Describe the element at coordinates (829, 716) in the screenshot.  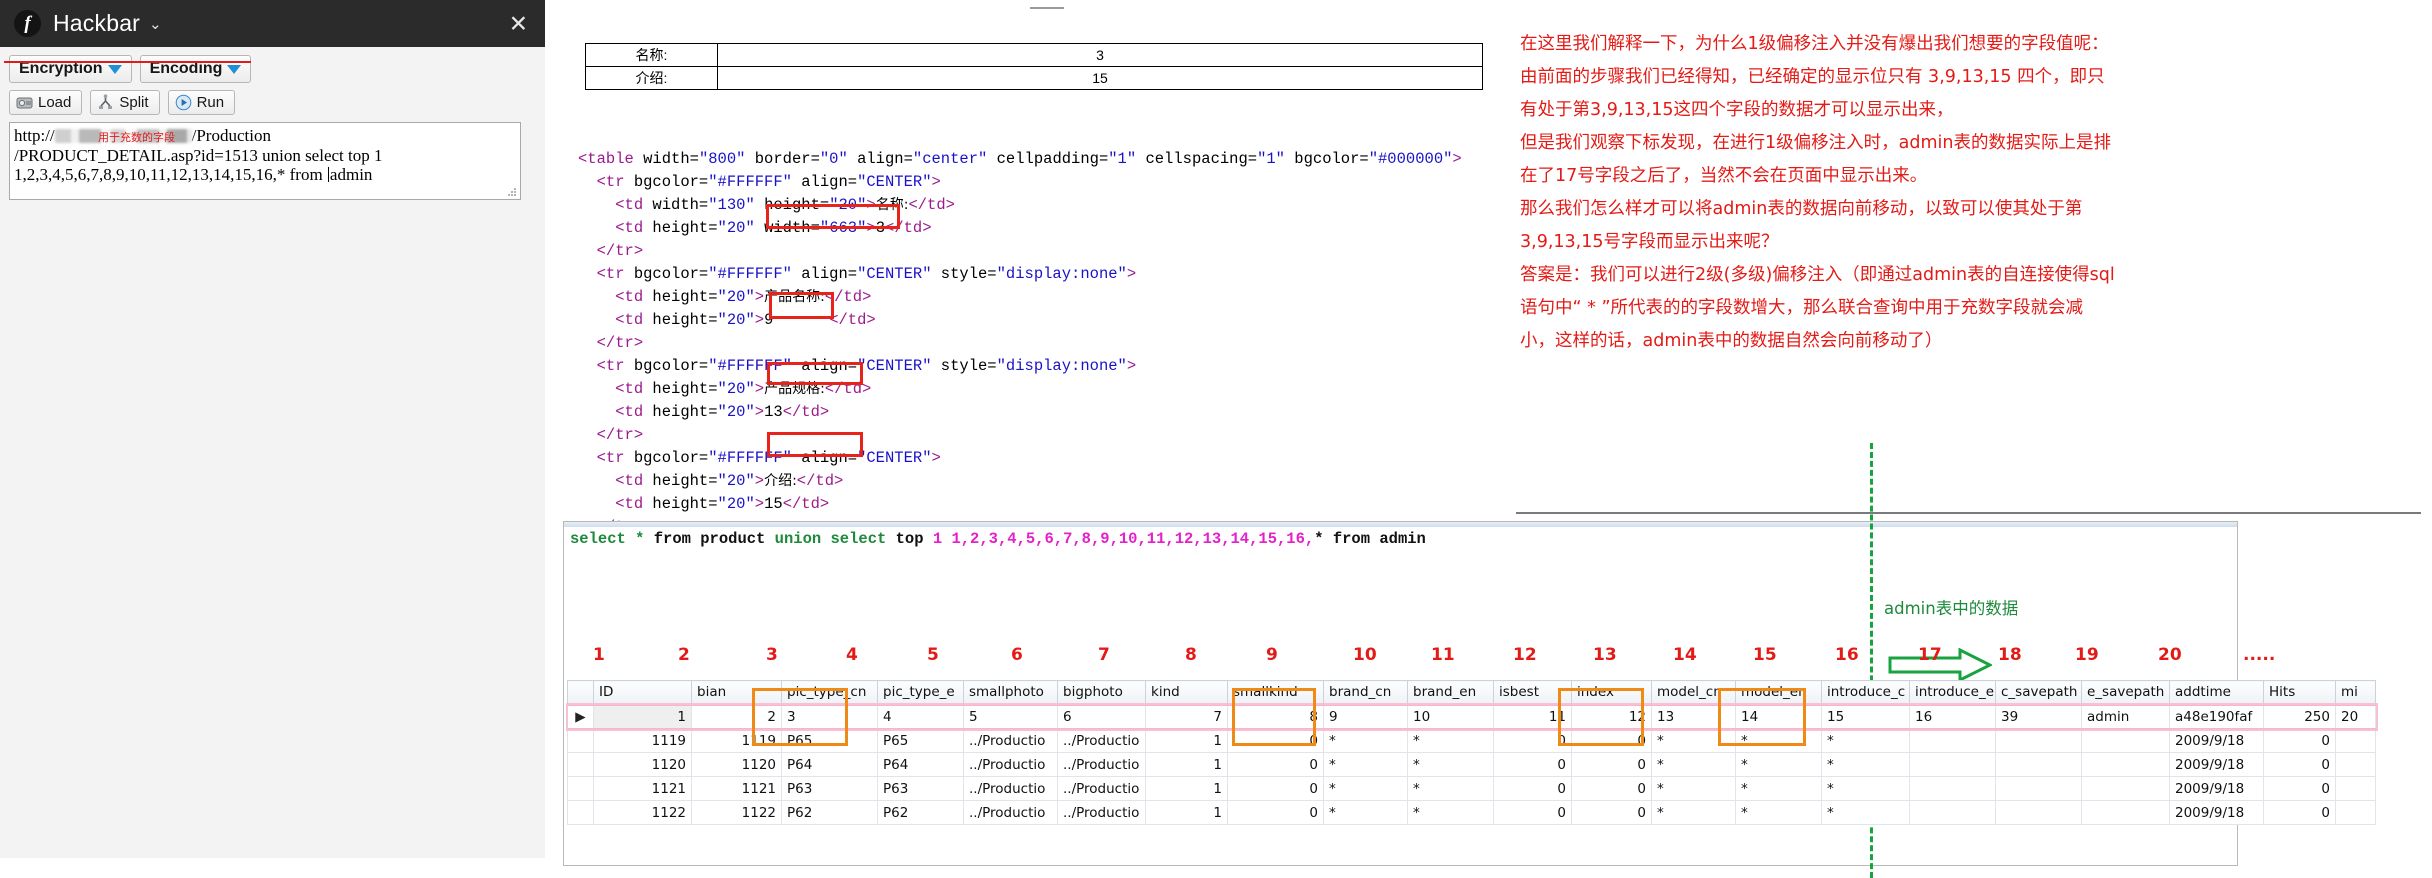
I see `cell-pic_type_cn: 3` at that location.